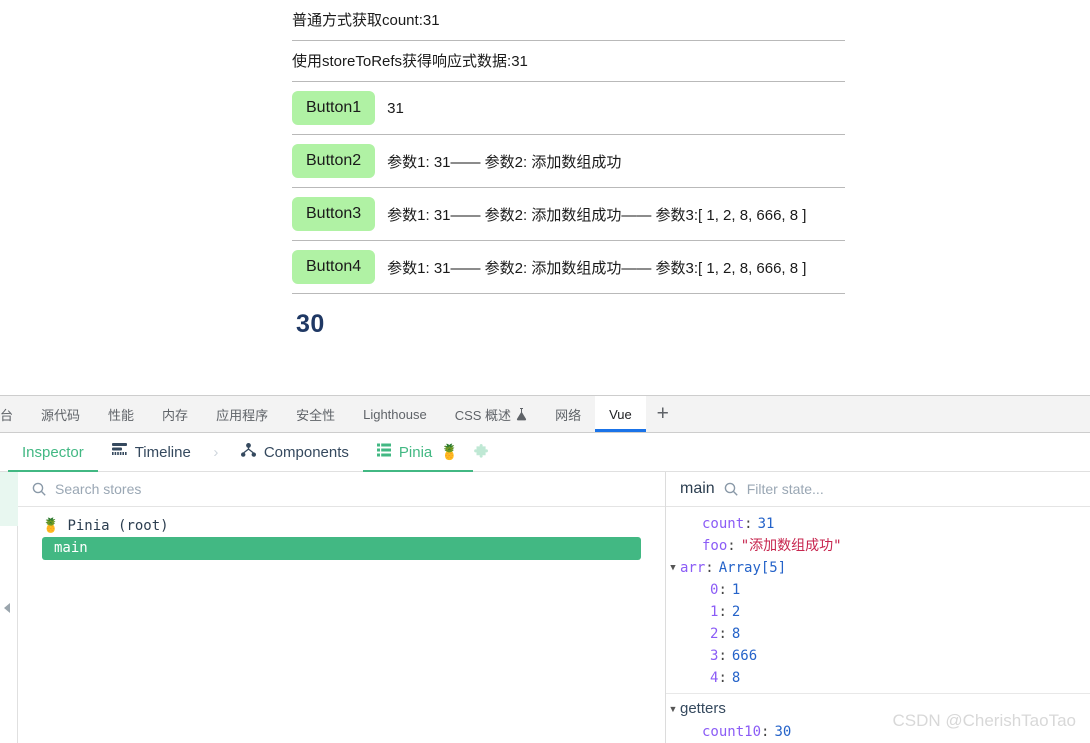 This screenshot has width=1090, height=743. I want to click on vue-nav-components: Components, so click(295, 452).